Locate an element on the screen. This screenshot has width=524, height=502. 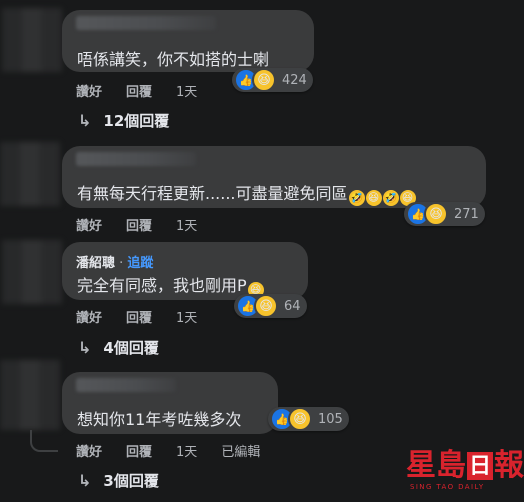
haha-emoji-icon: 😆 is located at coordinates (373, 198).